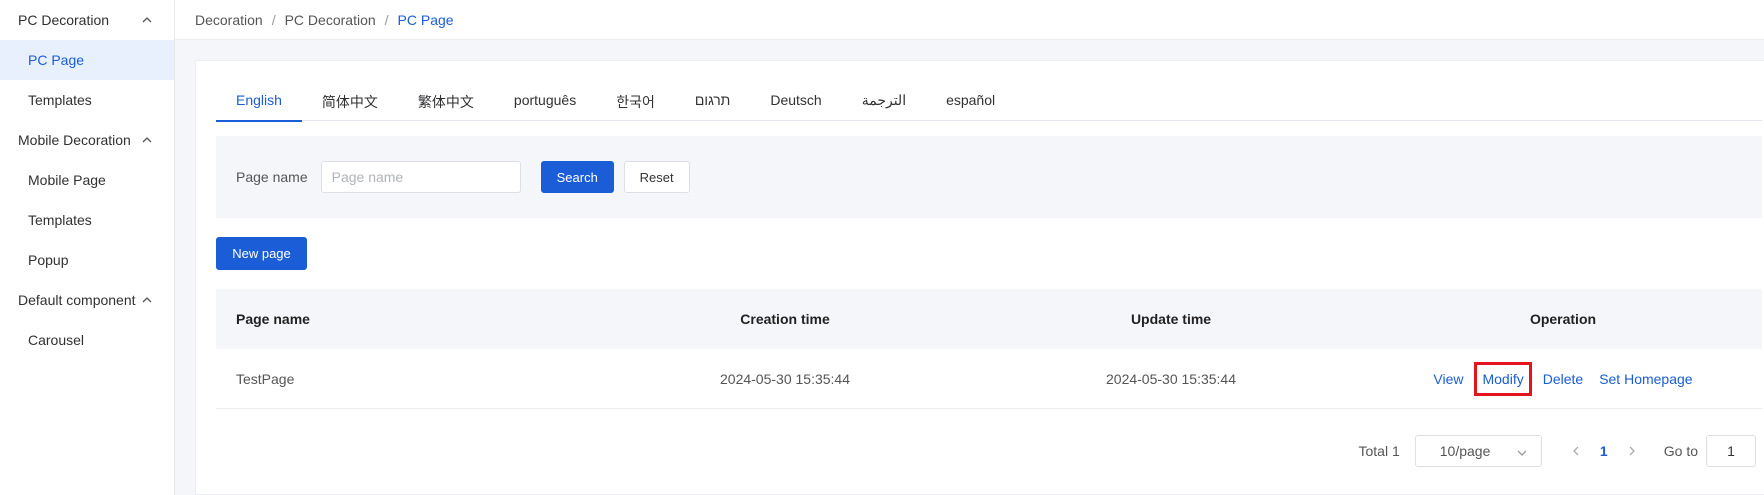 The image size is (1764, 495). What do you see at coordinates (350, 104) in the screenshot?
I see `tab-simplified-chinese: 简体中文` at bounding box center [350, 104].